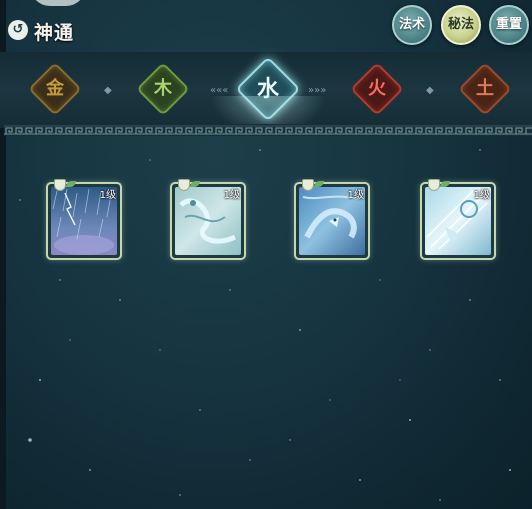  I want to click on tab-wood: 木, so click(163, 89).